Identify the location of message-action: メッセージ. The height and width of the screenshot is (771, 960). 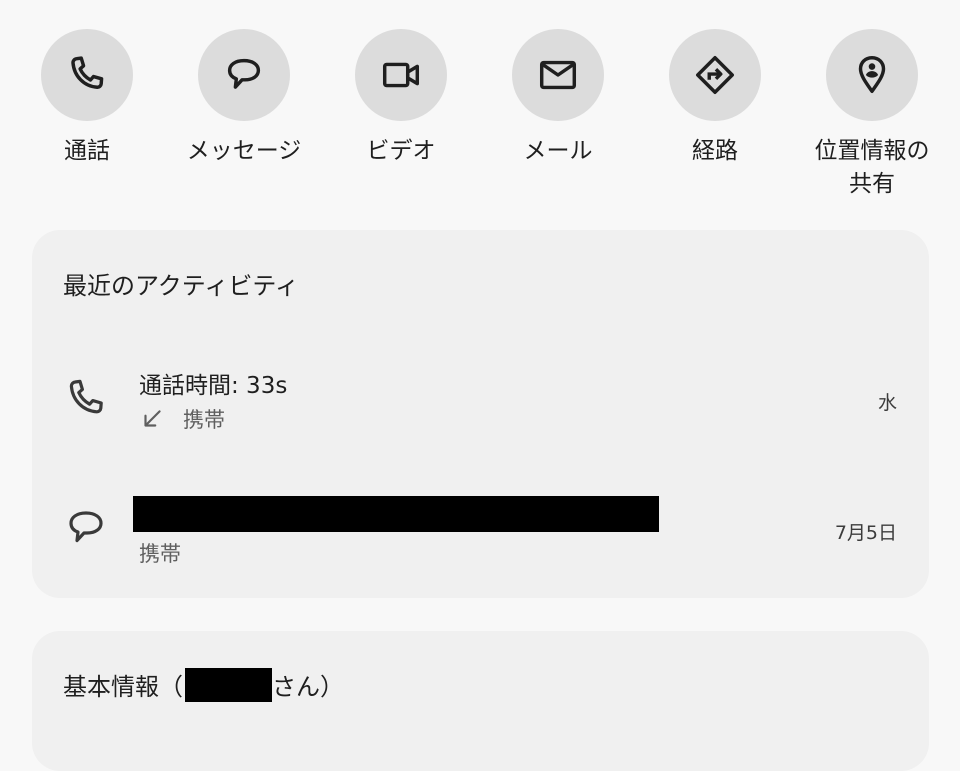
(244, 98).